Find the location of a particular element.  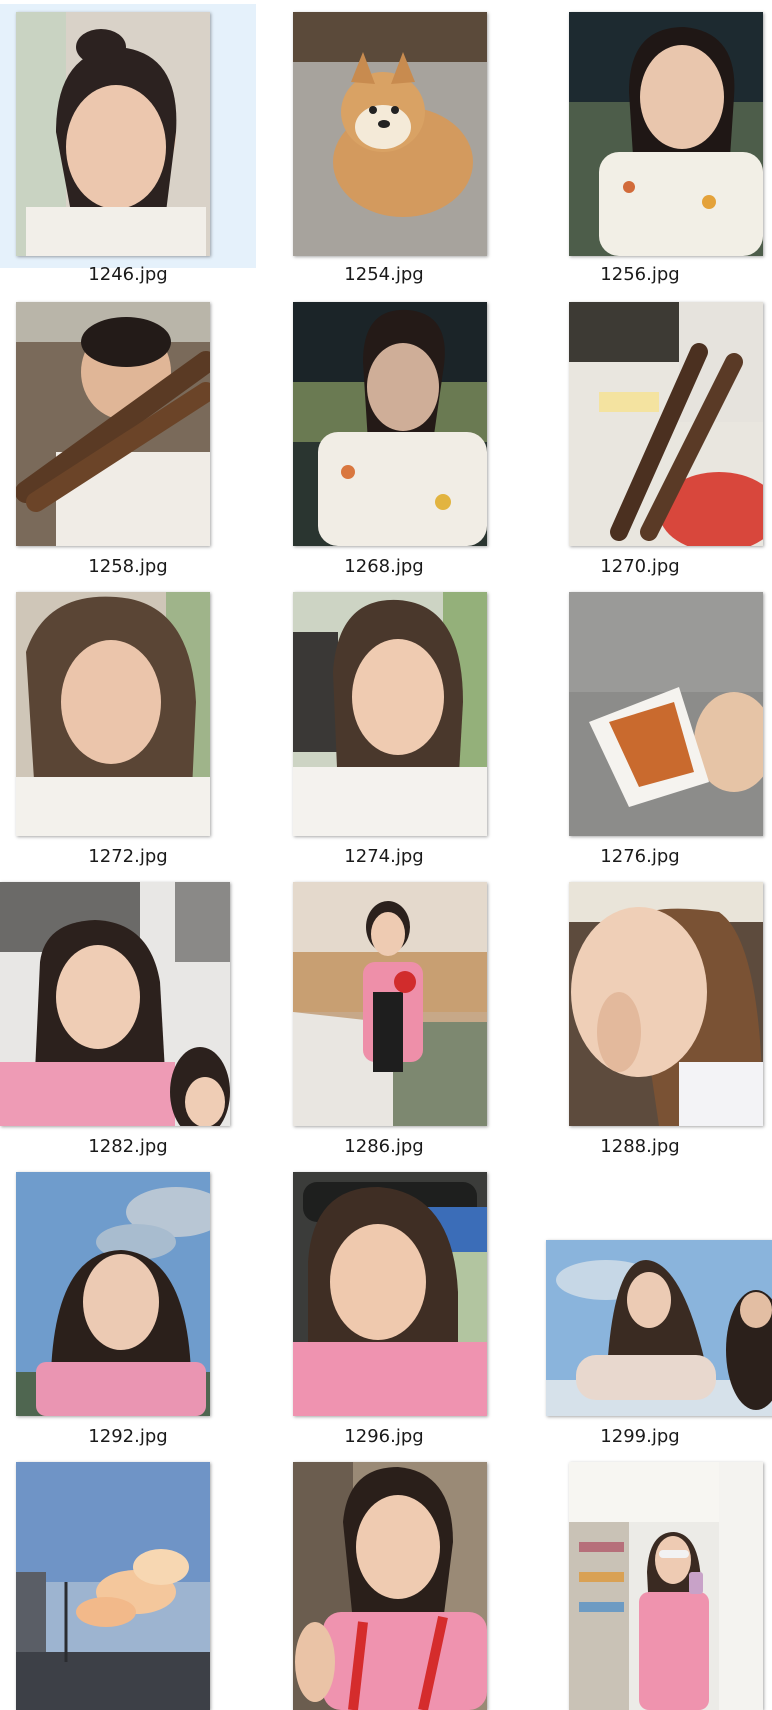

file-tile: 1270.jpg is located at coordinates (640, 439).